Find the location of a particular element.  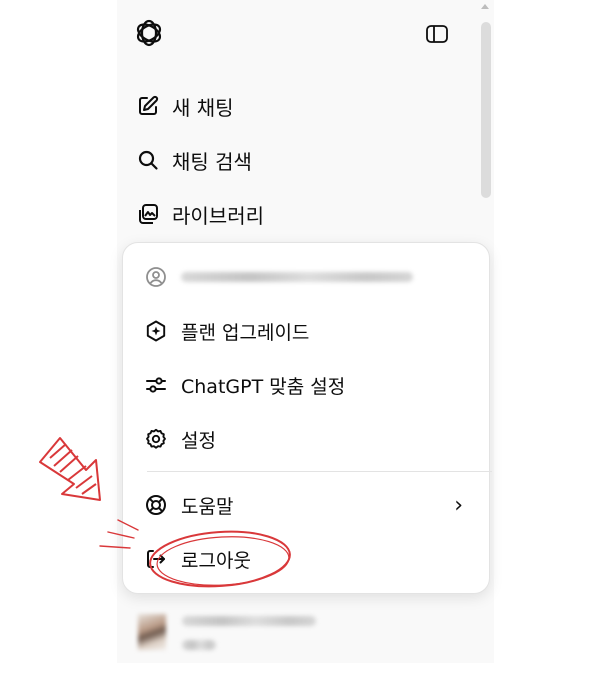

redacted-plan is located at coordinates (199, 645).